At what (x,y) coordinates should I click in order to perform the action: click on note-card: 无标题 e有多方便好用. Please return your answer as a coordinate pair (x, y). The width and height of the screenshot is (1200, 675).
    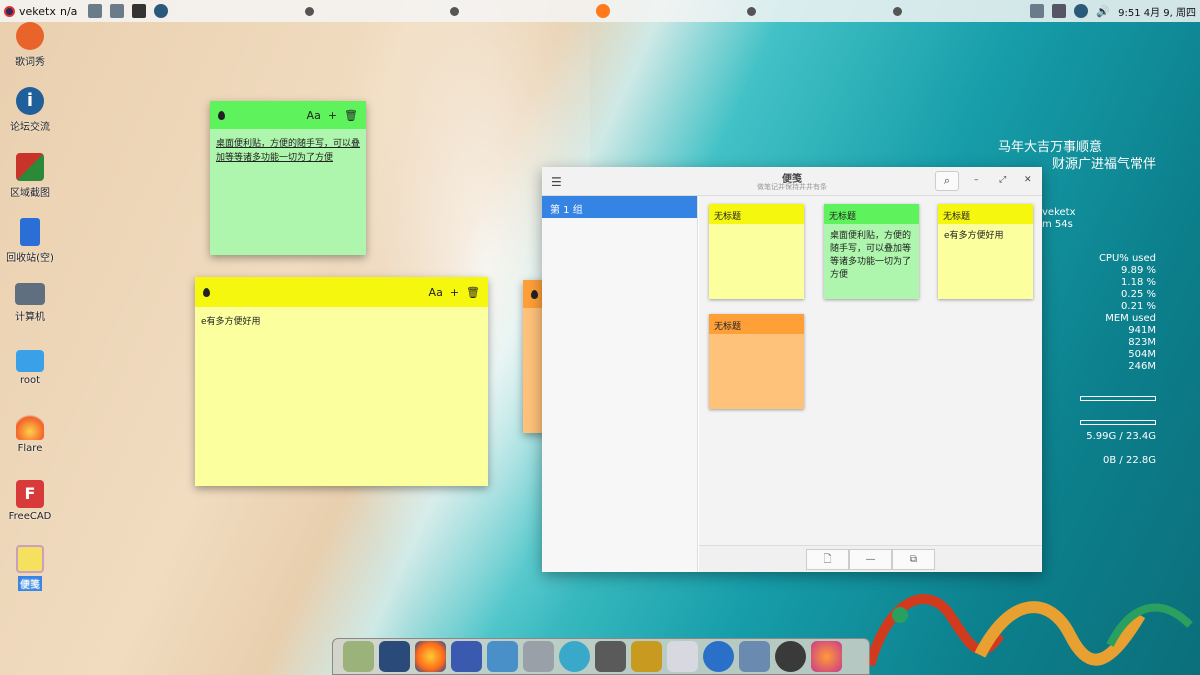
    Looking at the image, I should click on (985, 251).